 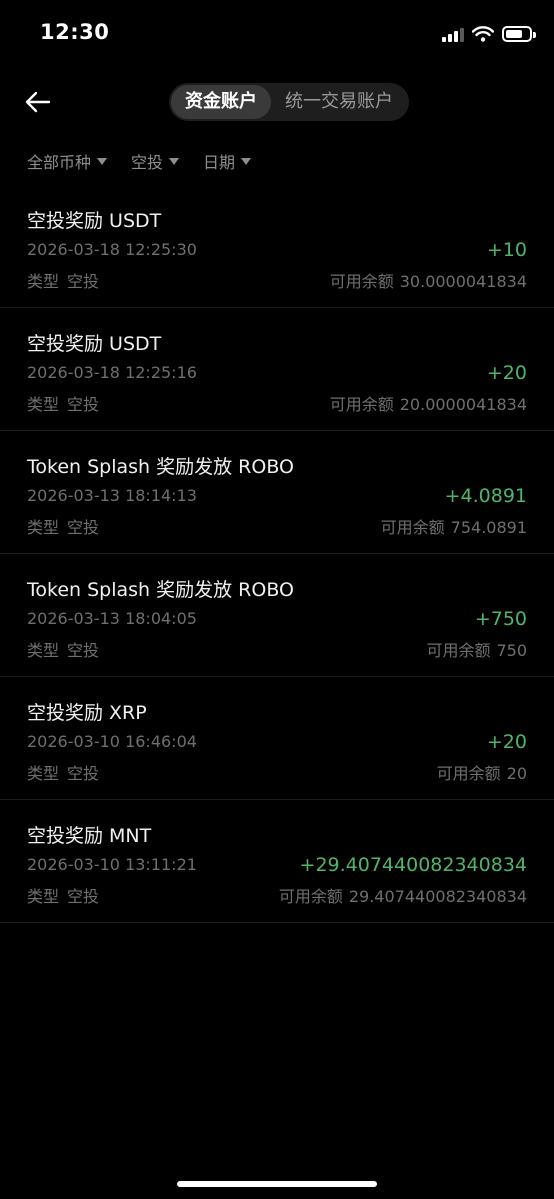 I want to click on battery-icon, so click(x=519, y=34).